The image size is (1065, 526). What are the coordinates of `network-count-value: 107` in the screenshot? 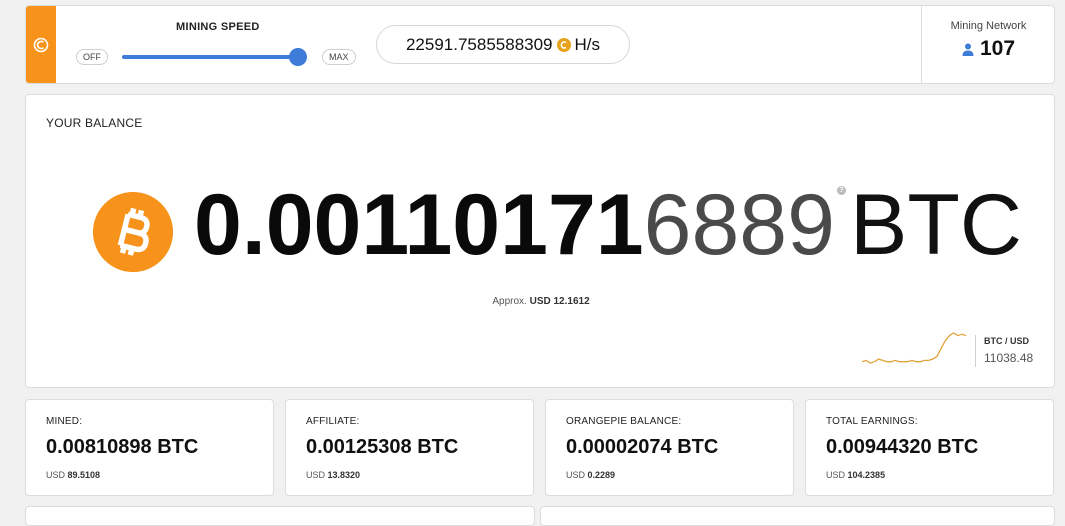 It's located at (997, 48).